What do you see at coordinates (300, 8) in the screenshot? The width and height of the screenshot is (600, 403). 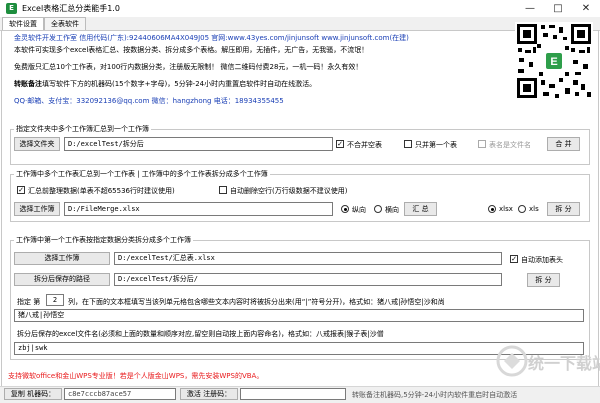 I see `title-bar: E Excel表格汇总分类能手1.0 — □ ✕` at bounding box center [300, 8].